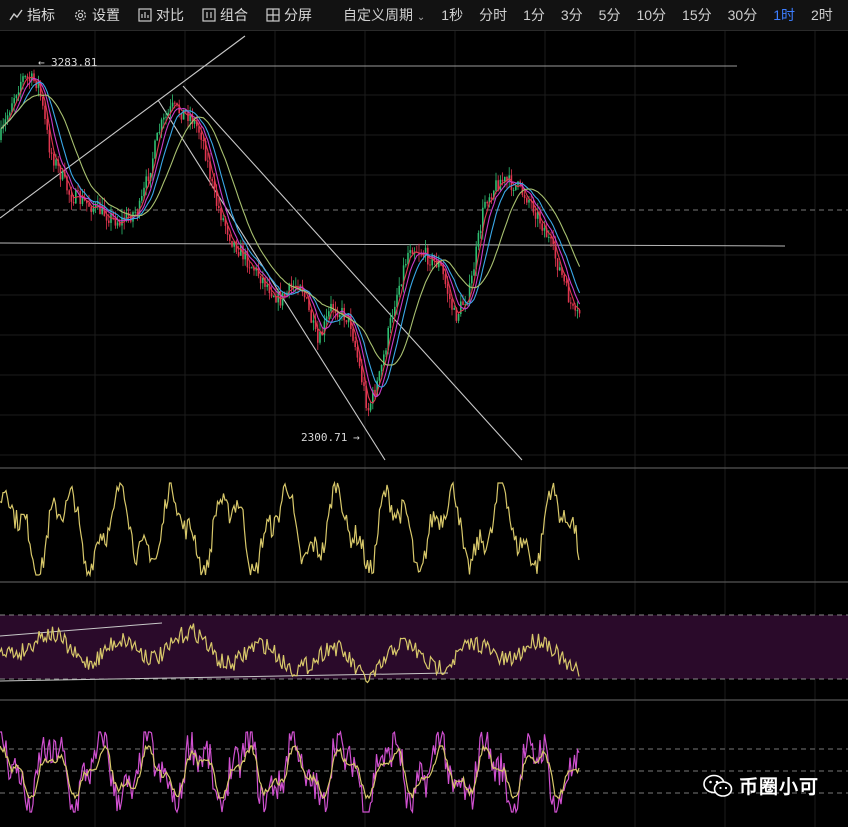  What do you see at coordinates (324, 437) in the screenshot?
I see `low-price-label: 2300.71` at bounding box center [324, 437].